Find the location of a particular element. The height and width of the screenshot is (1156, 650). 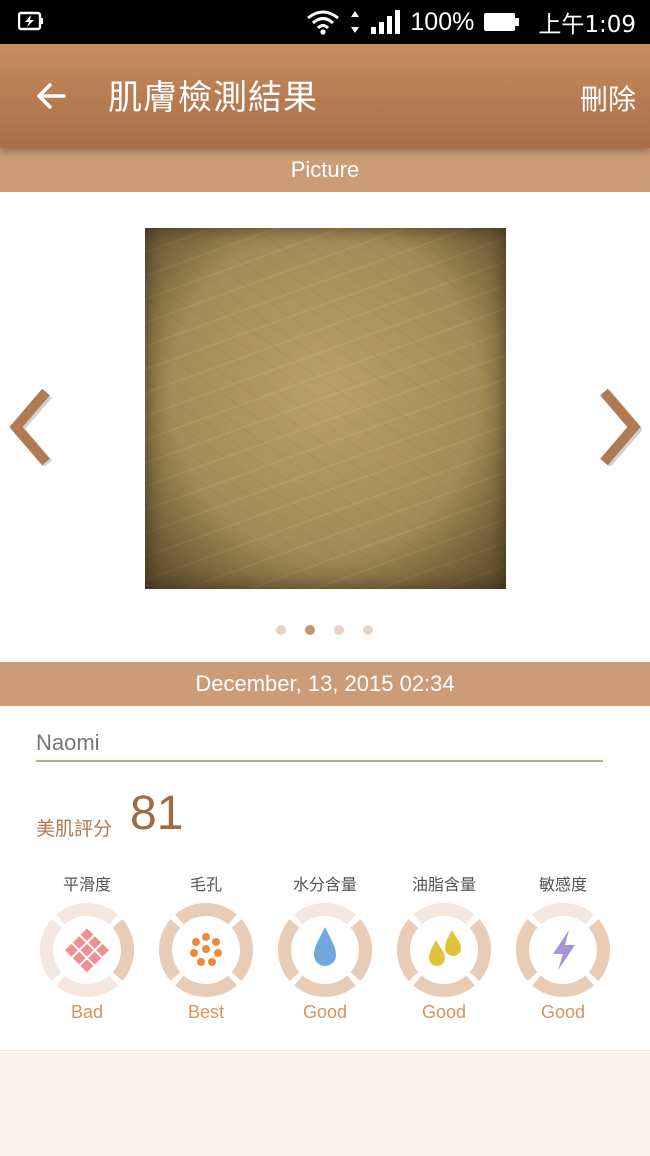

metric-label: 毛孔 is located at coordinates (205, 884).